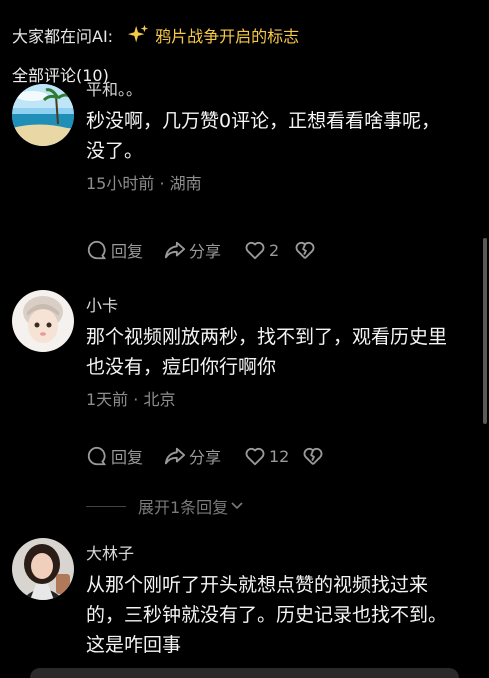  What do you see at coordinates (263, 121) in the screenshot?
I see `comment-text-line: 秒没啊，几万赞0评论，正想看看啥事呢，` at bounding box center [263, 121].